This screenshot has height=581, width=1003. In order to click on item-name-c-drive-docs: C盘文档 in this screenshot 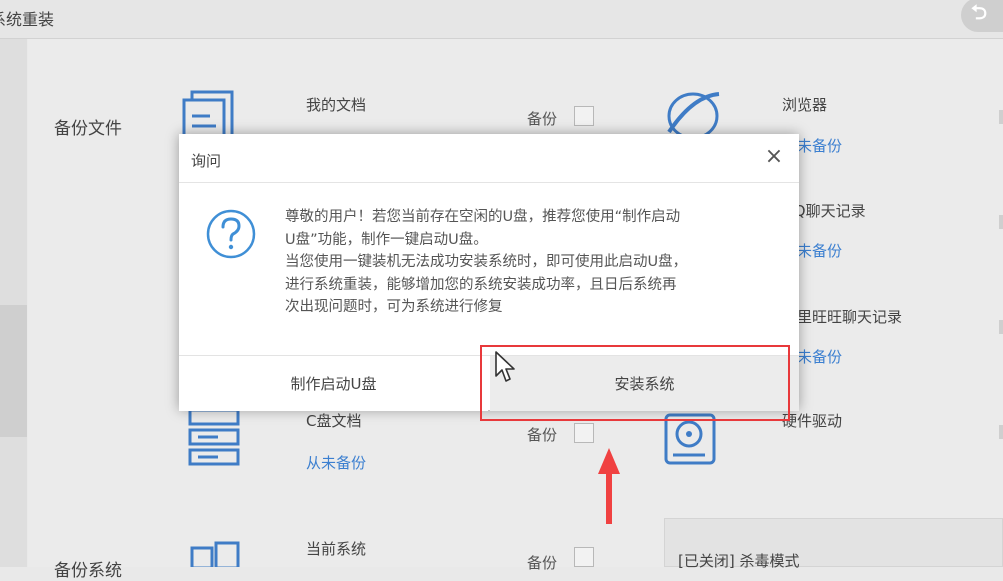, I will do `click(334, 421)`.